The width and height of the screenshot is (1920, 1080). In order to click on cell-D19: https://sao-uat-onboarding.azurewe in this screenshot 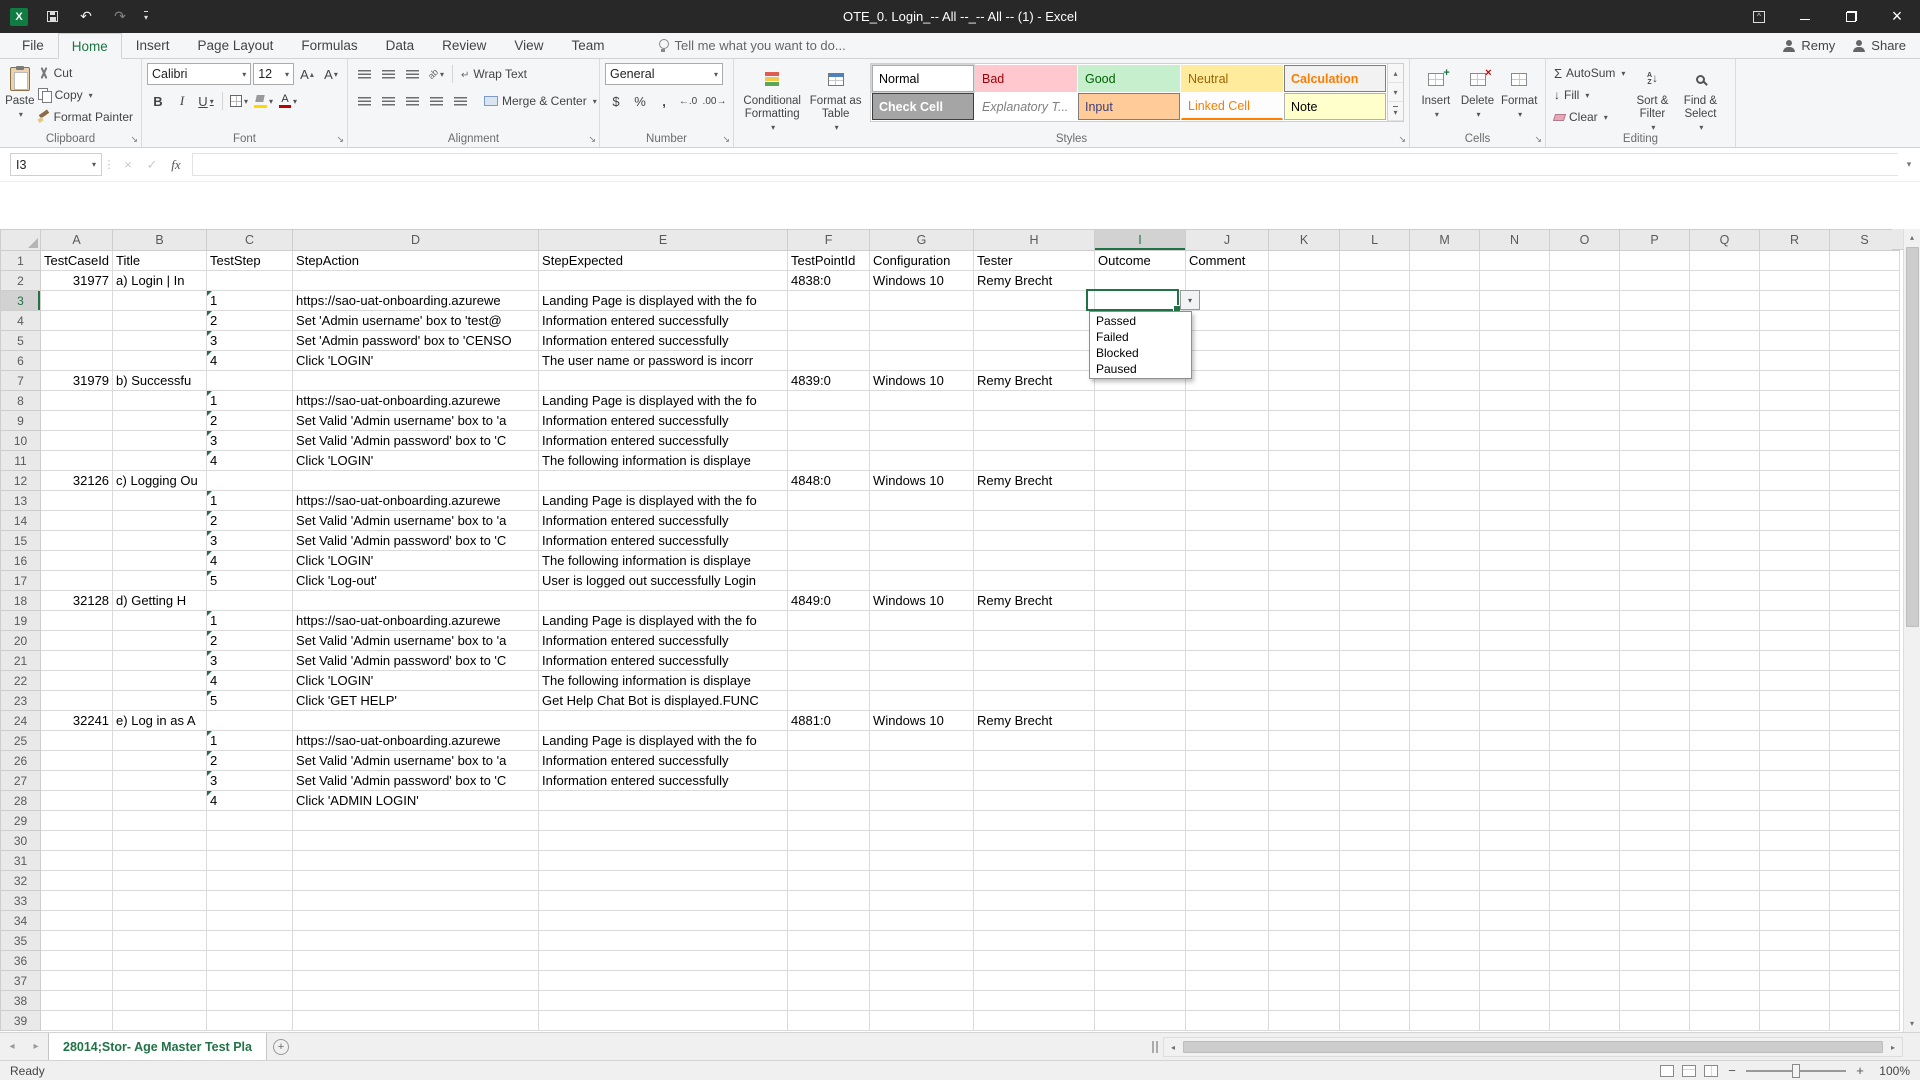, I will do `click(416, 620)`.